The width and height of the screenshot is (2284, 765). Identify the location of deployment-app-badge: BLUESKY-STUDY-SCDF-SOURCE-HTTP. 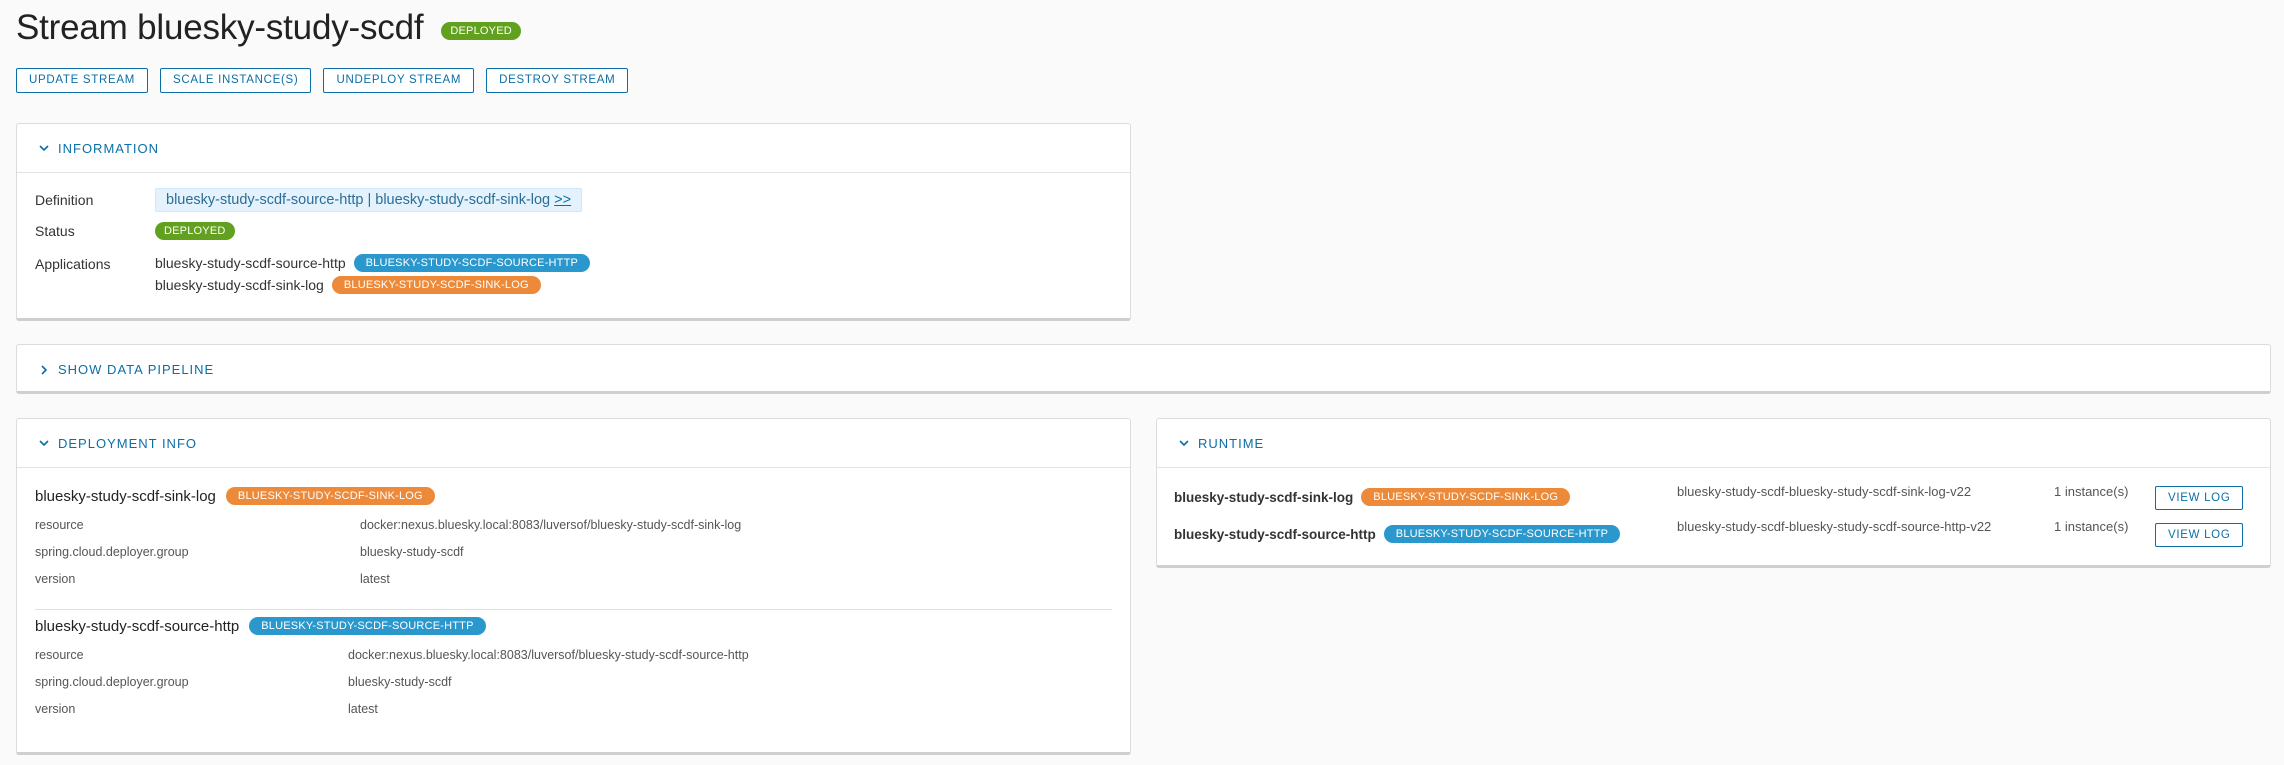
(367, 626).